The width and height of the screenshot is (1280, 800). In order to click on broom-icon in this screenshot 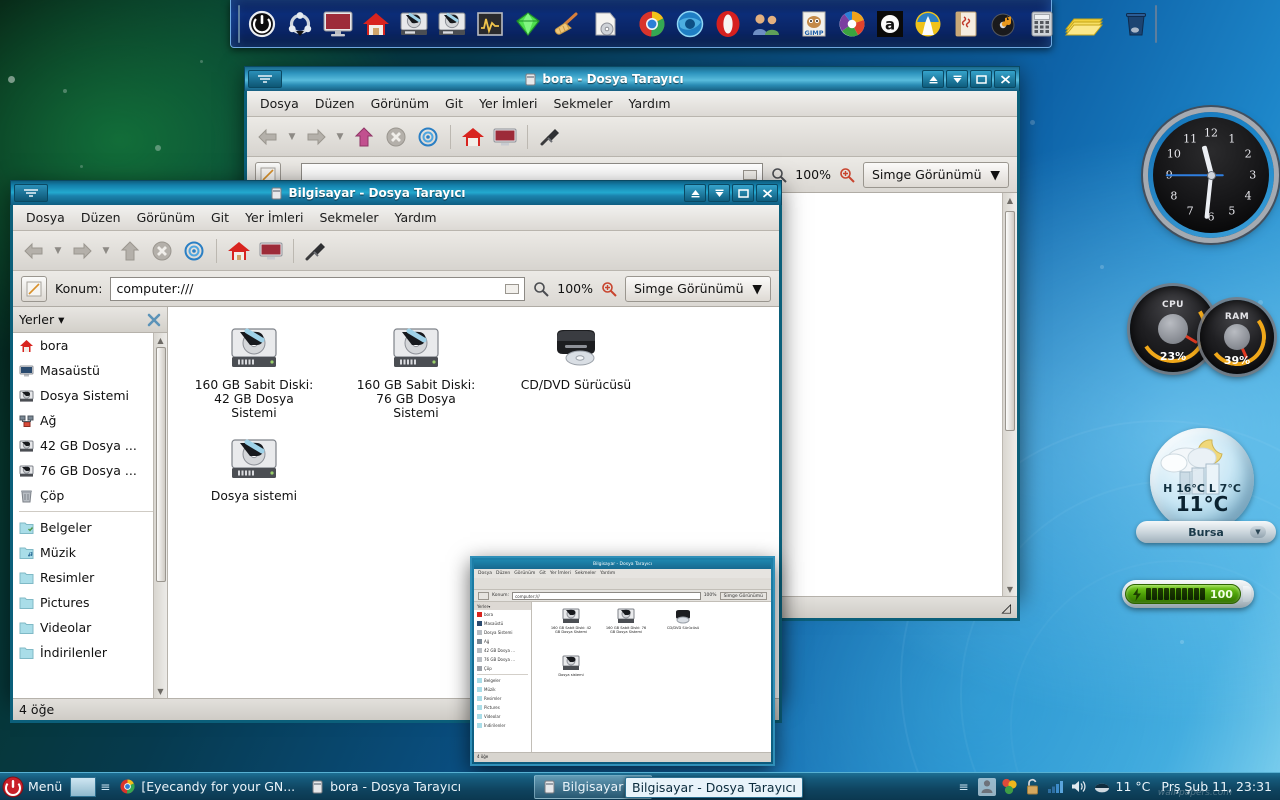, I will do `click(566, 24)`.